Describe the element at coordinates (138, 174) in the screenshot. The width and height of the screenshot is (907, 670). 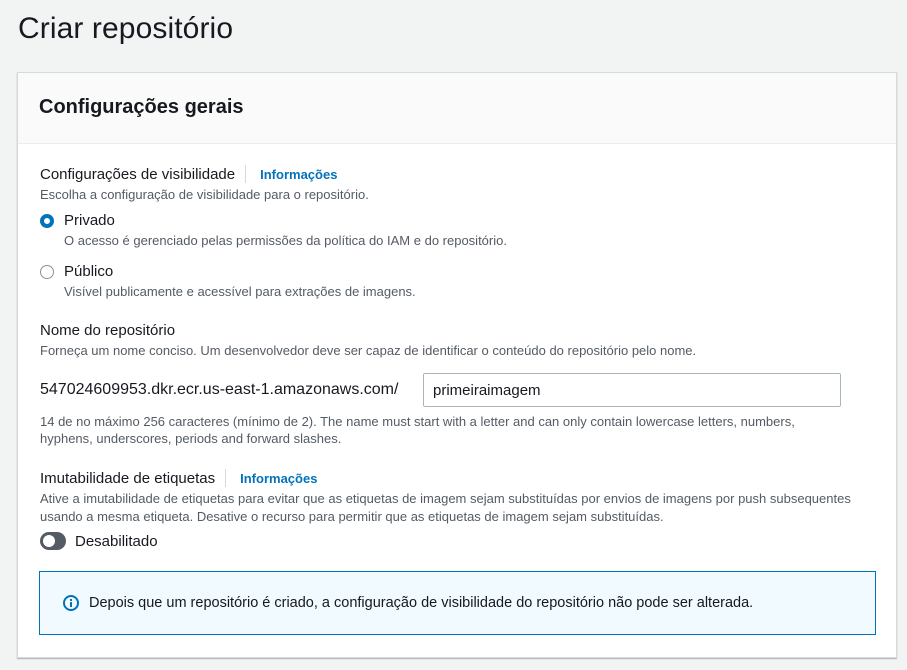
I see `visibility-label: Configurações de visibilidade` at that location.